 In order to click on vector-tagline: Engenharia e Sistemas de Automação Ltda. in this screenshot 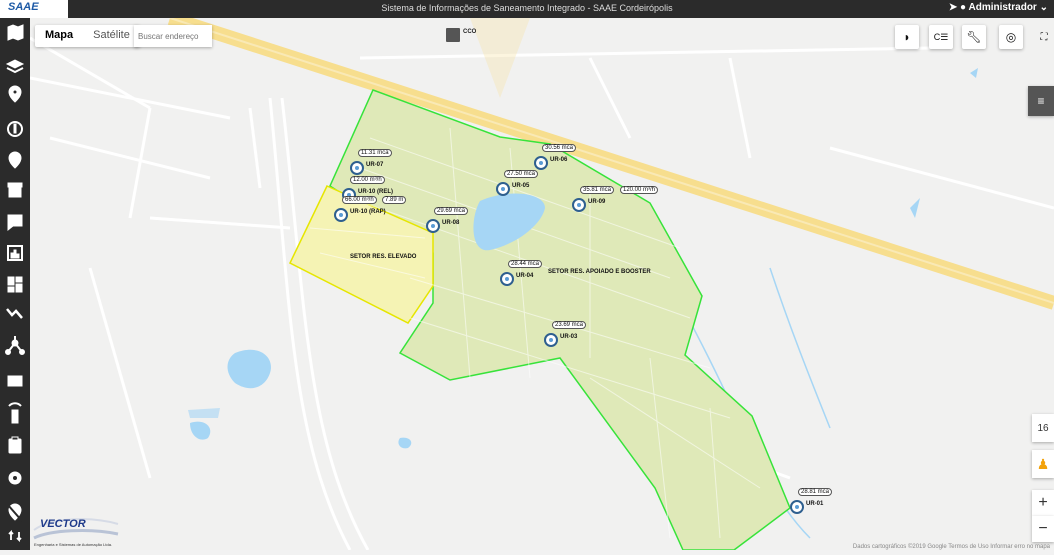, I will do `click(73, 544)`.